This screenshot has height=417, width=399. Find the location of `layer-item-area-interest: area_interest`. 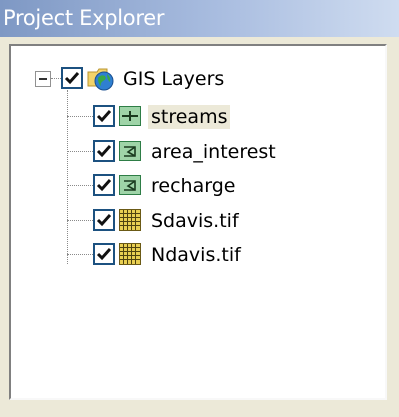

layer-item-area-interest: area_interest is located at coordinates (236, 151).